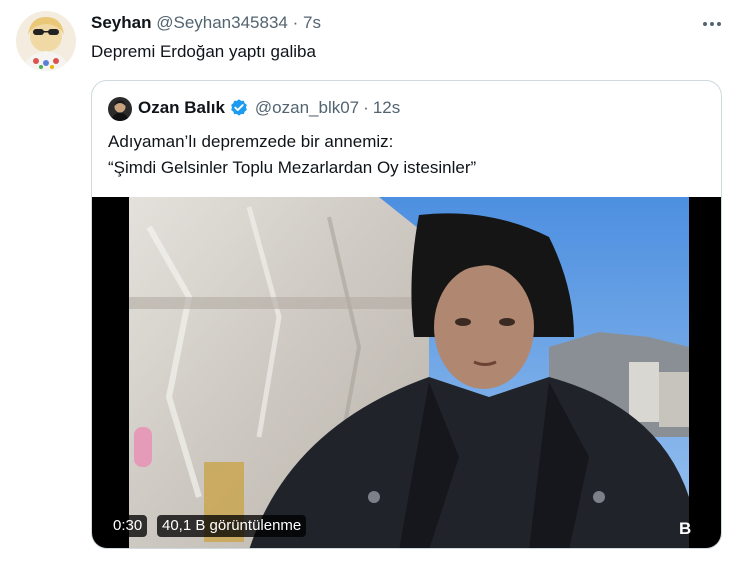 Image resolution: width=743 pixels, height=561 pixels. I want to click on quoted-tweet-header: Ozan Balık @ozan_blk07 · 12s, so click(269, 108).